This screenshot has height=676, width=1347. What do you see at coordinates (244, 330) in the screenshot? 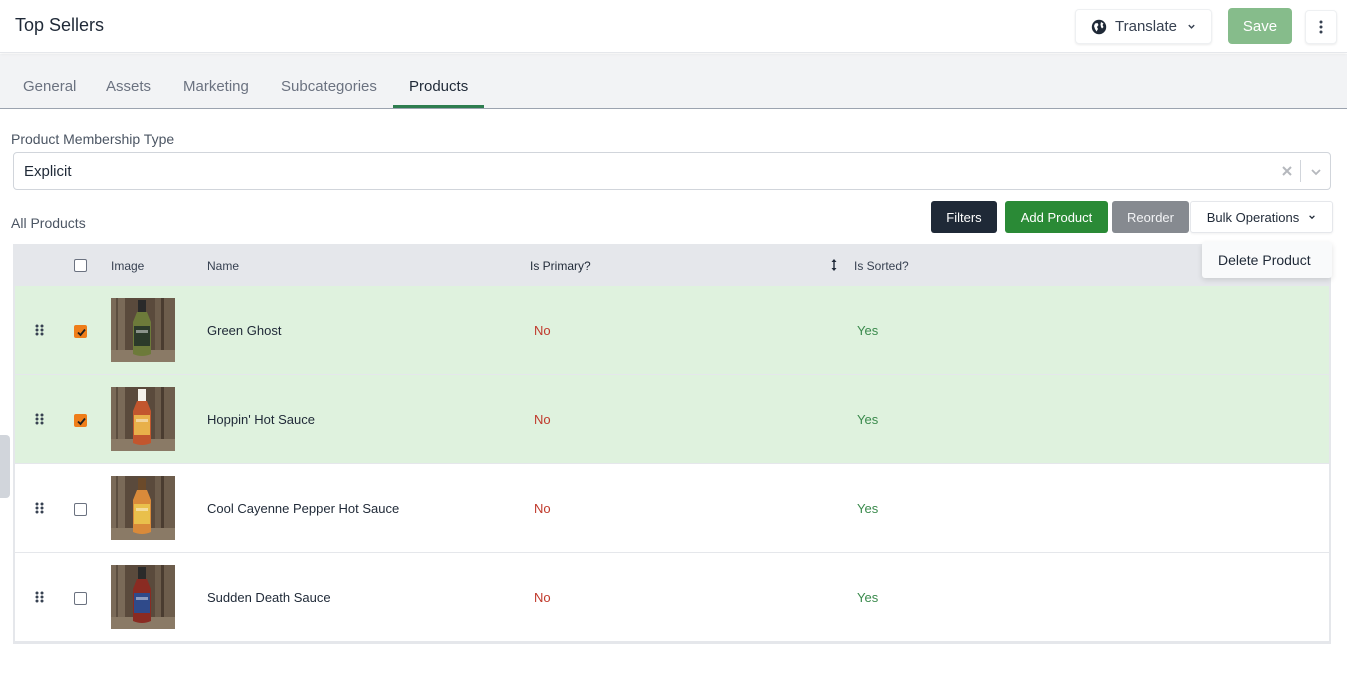
I see `product-name: Green Ghost` at bounding box center [244, 330].